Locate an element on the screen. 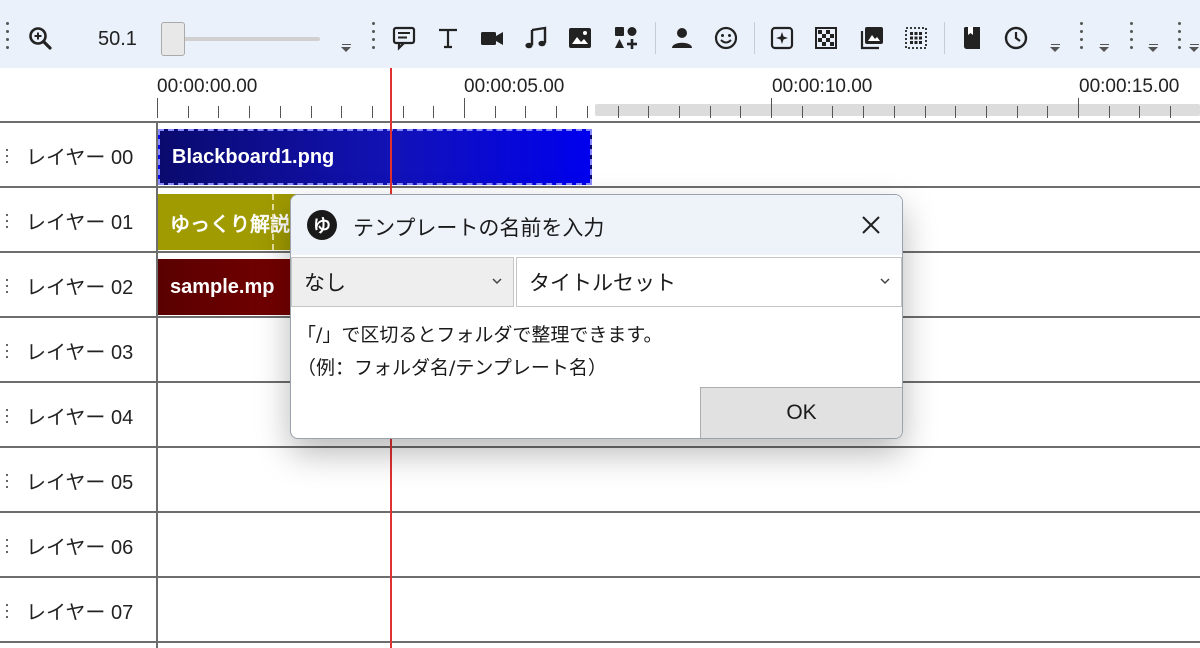 The height and width of the screenshot is (648, 1200). layer-name: レイヤー 05 is located at coordinates (80, 483).